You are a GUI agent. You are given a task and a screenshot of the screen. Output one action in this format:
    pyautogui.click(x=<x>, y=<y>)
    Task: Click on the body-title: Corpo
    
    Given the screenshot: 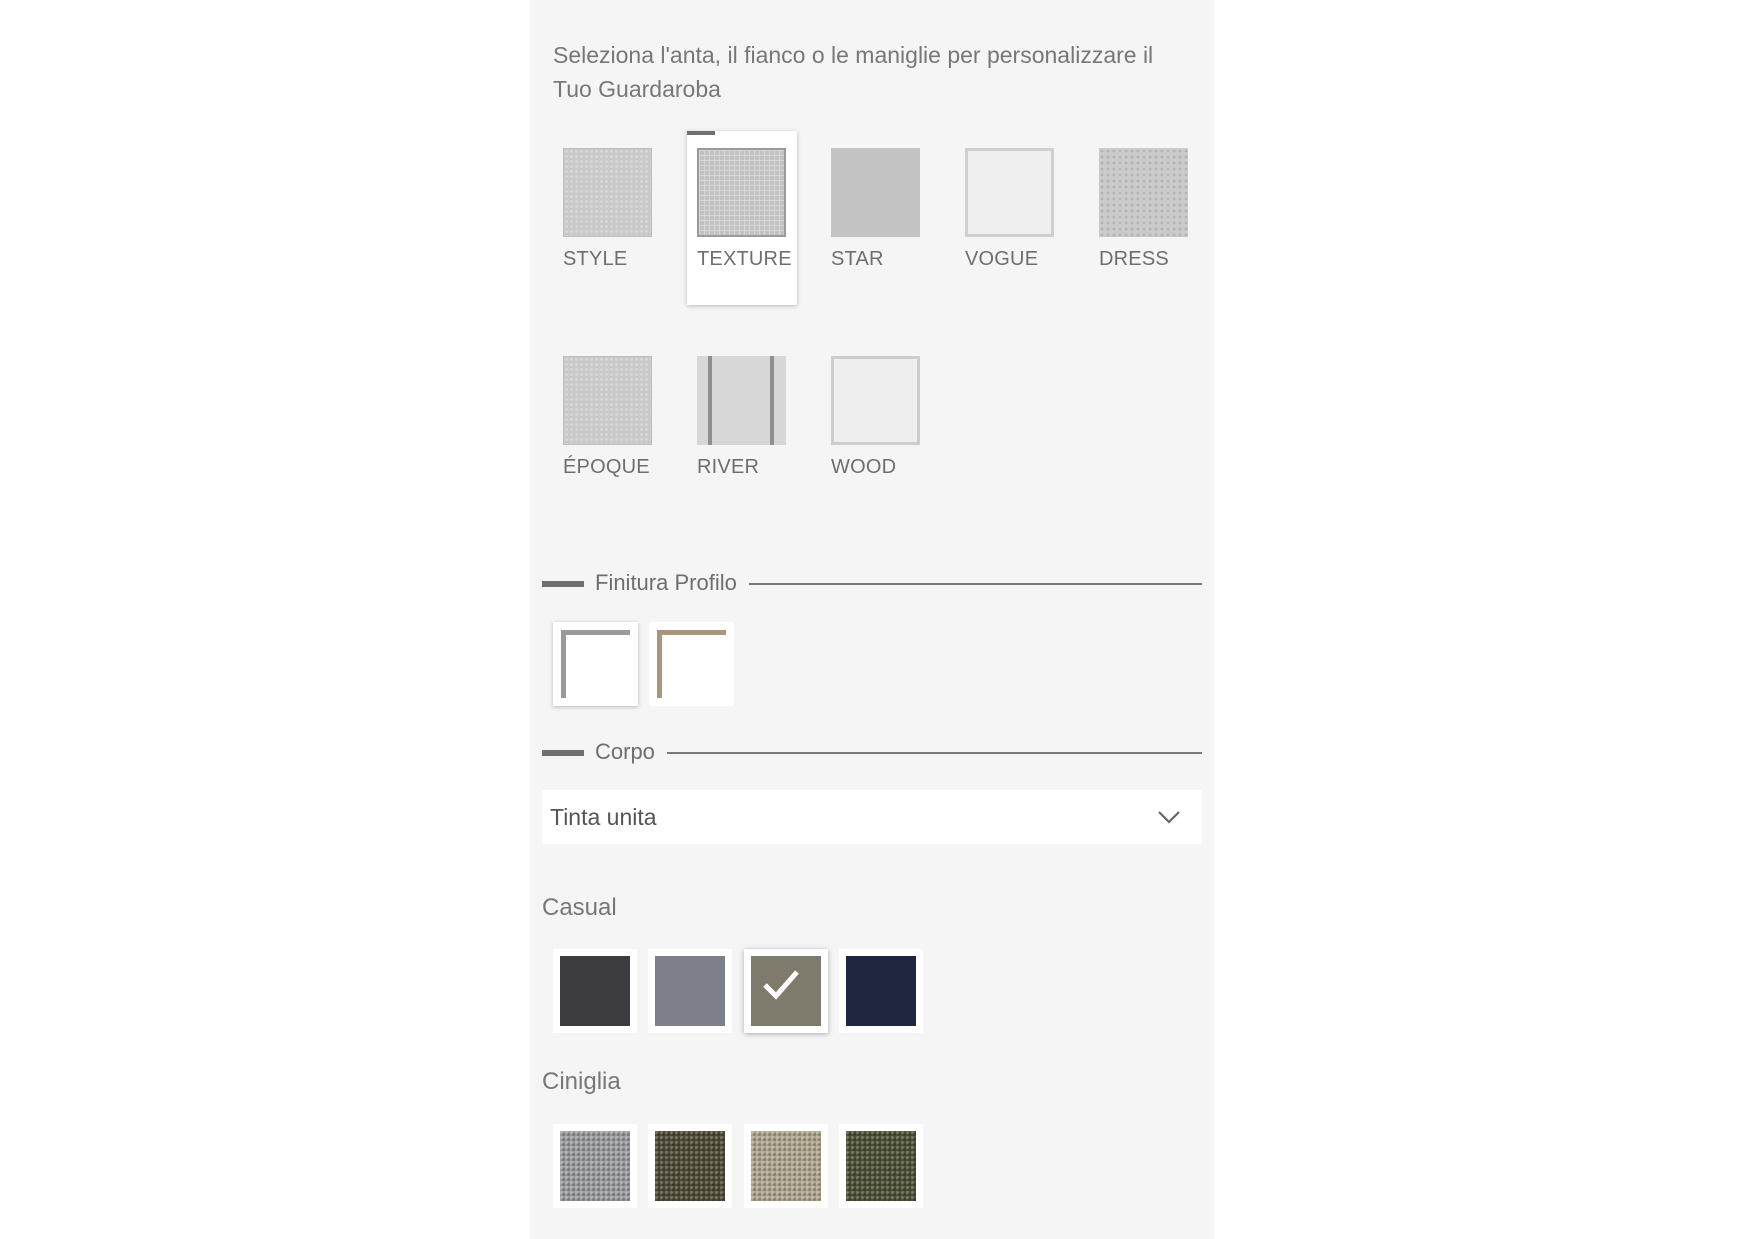 What is the action you would take?
    pyautogui.click(x=631, y=752)
    